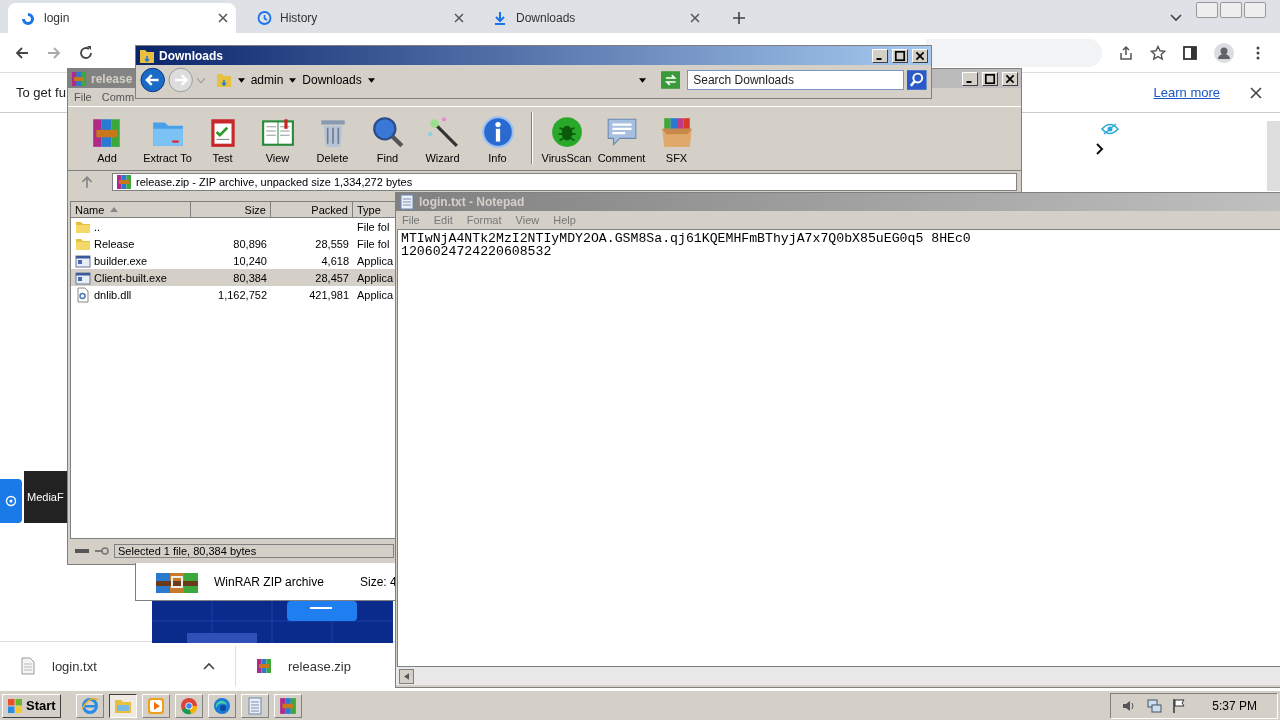  What do you see at coordinates (1100, 149) in the screenshot?
I see `chevron-icon` at bounding box center [1100, 149].